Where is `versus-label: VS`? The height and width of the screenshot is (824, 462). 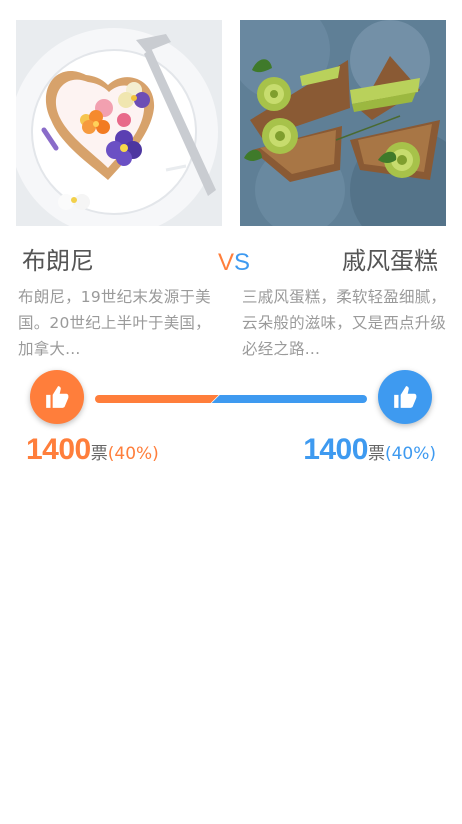 versus-label: VS is located at coordinates (234, 263).